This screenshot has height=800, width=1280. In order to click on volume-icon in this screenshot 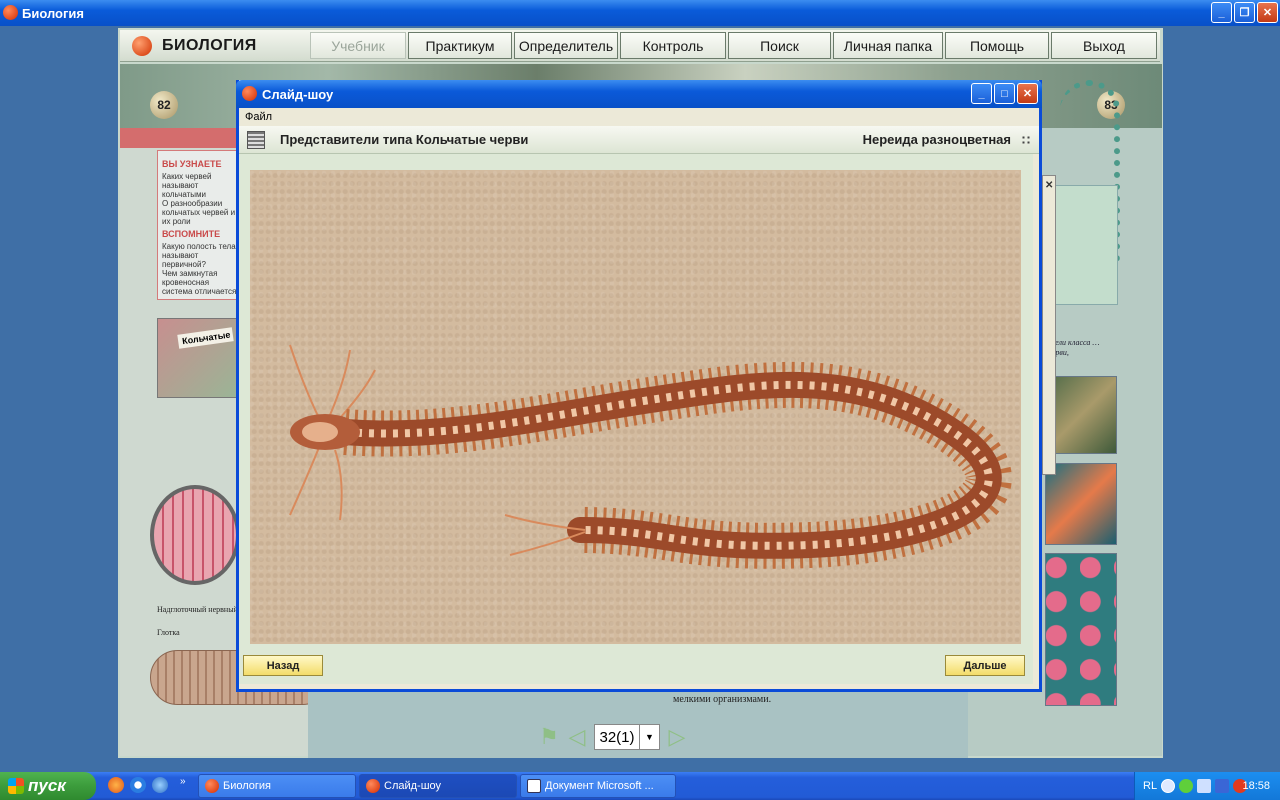, I will do `click(1204, 786)`.